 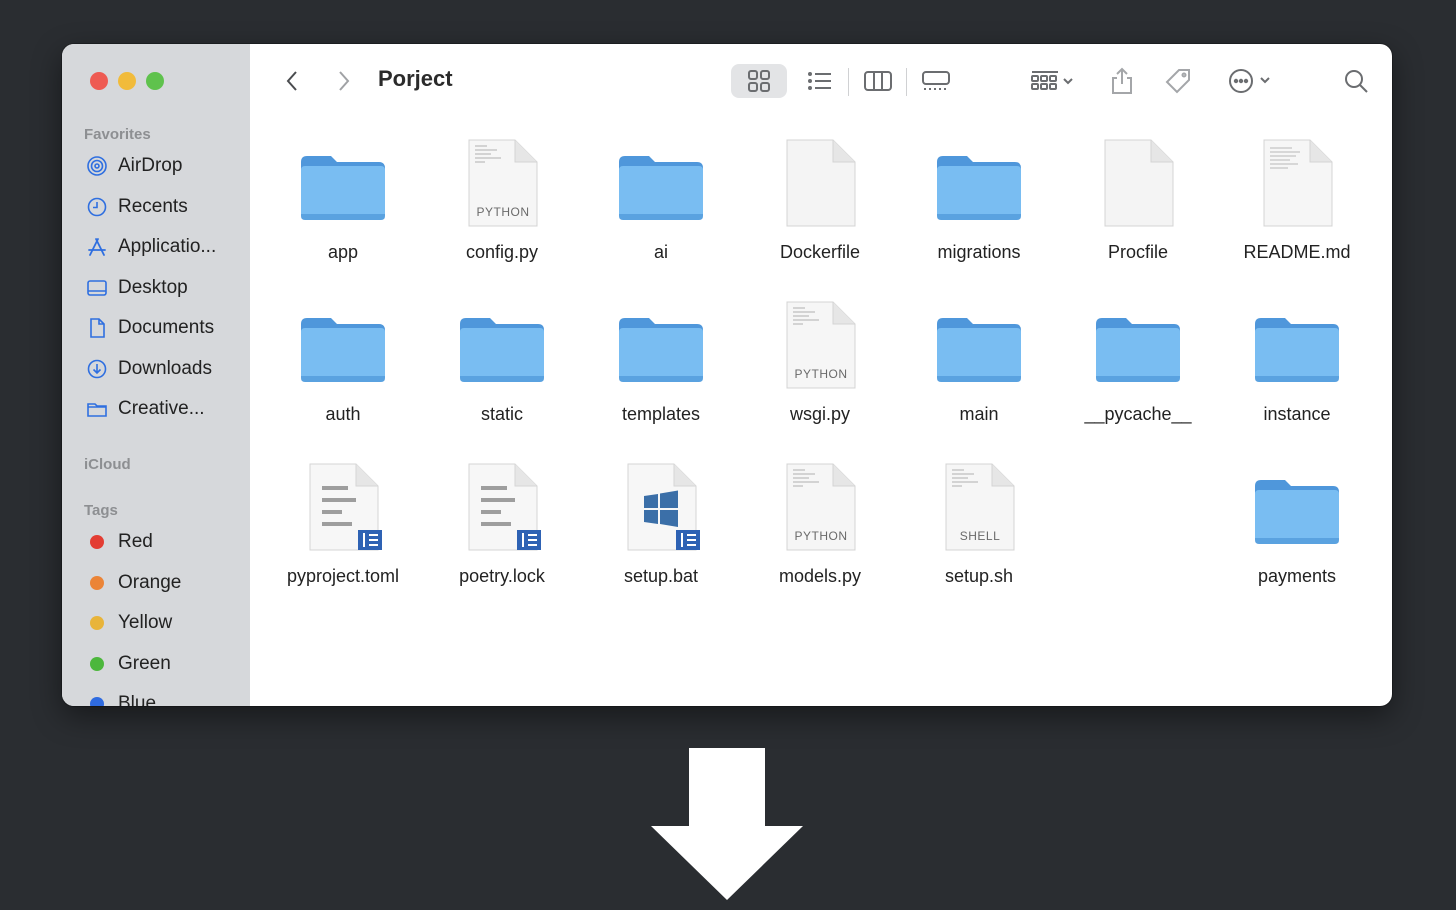 I want to click on tag-button, so click(x=1178, y=81).